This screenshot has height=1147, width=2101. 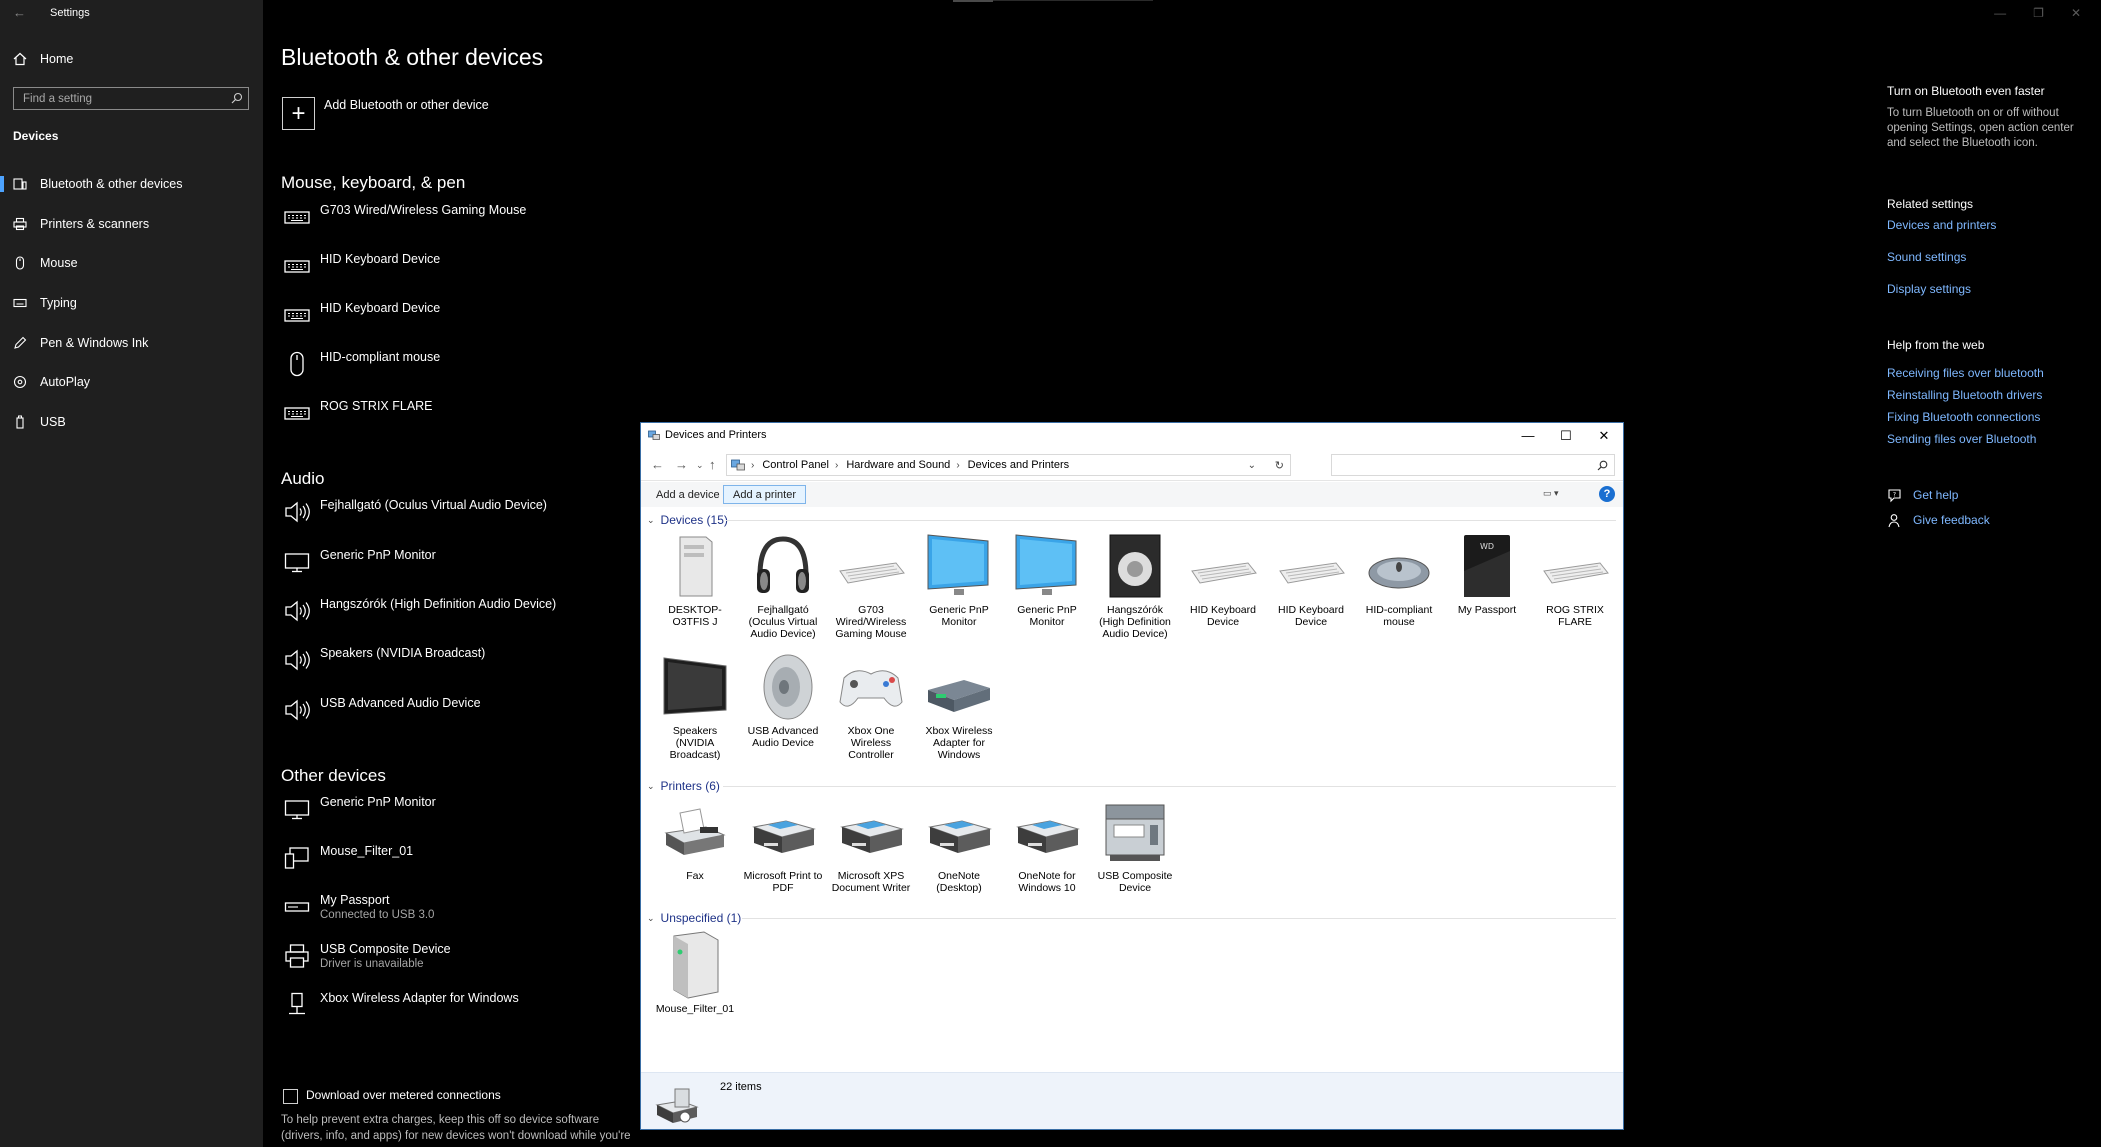 I want to click on device-name: G703 Wired/Wireless Gaming Mouse, so click(x=423, y=210).